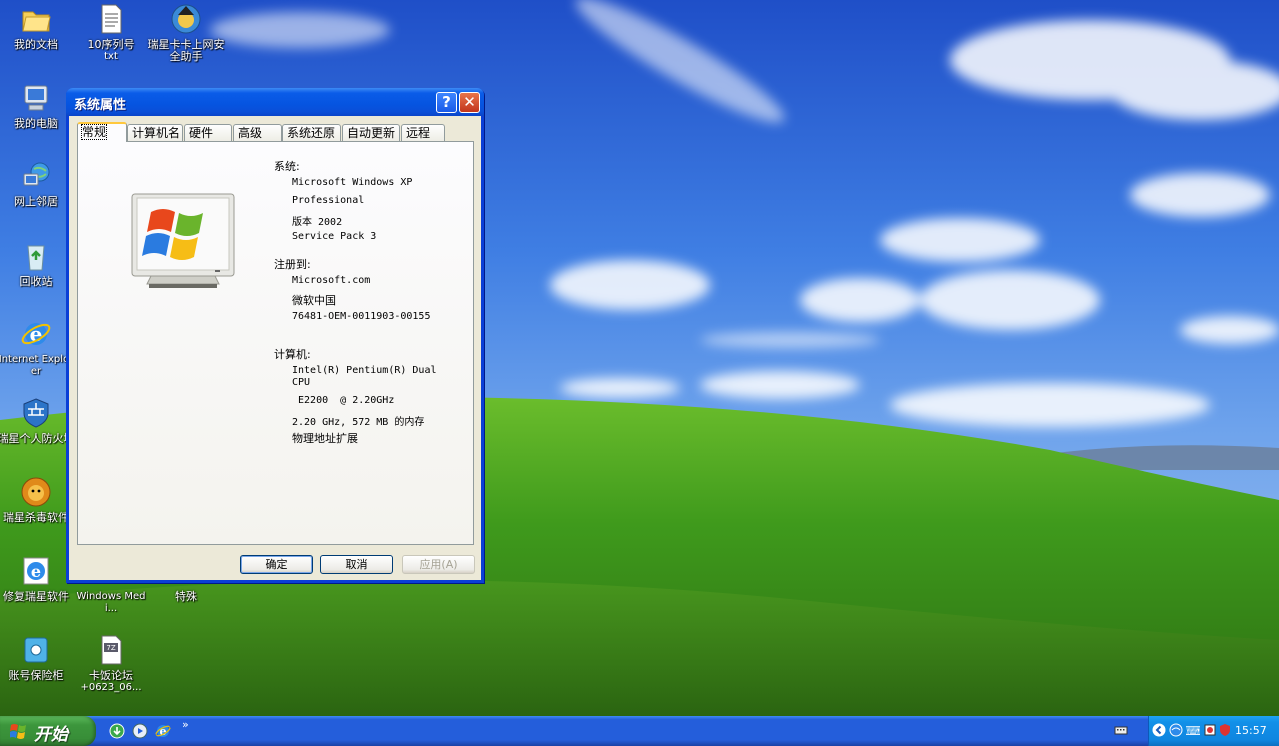 This screenshot has height=746, width=1279. I want to click on desktop-icon-label: 我的文档, so click(36, 44).